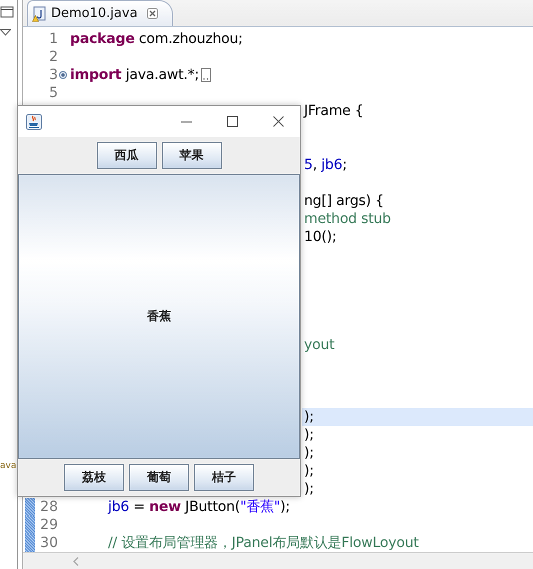  I want to click on code-line: // 设置布局管理器，JPanel布局默认是FlowLoyout, so click(263, 543).